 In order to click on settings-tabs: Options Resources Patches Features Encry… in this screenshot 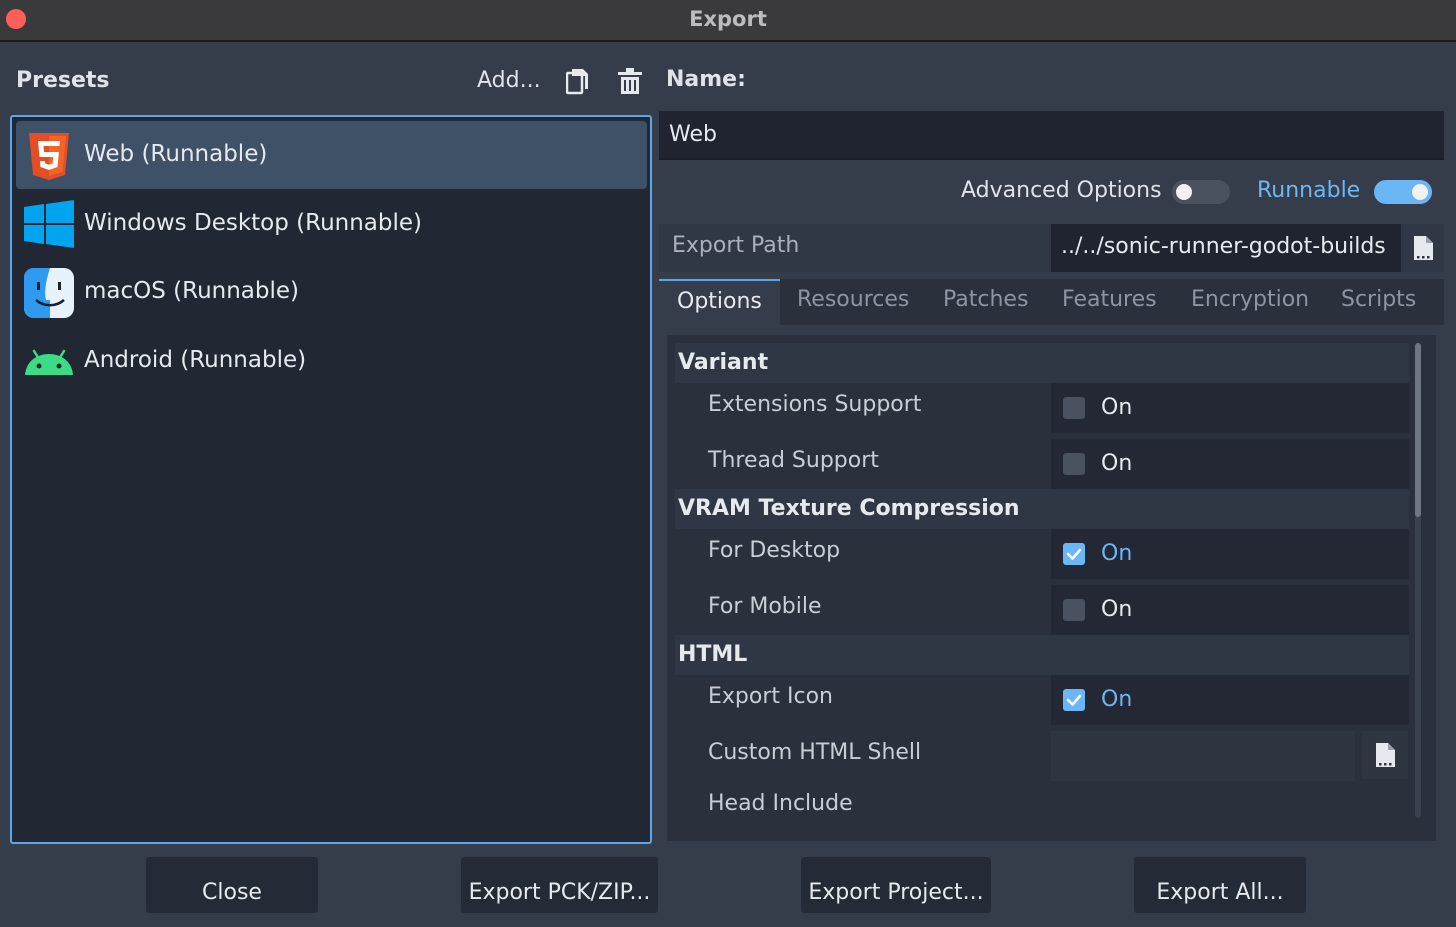, I will do `click(1051, 302)`.